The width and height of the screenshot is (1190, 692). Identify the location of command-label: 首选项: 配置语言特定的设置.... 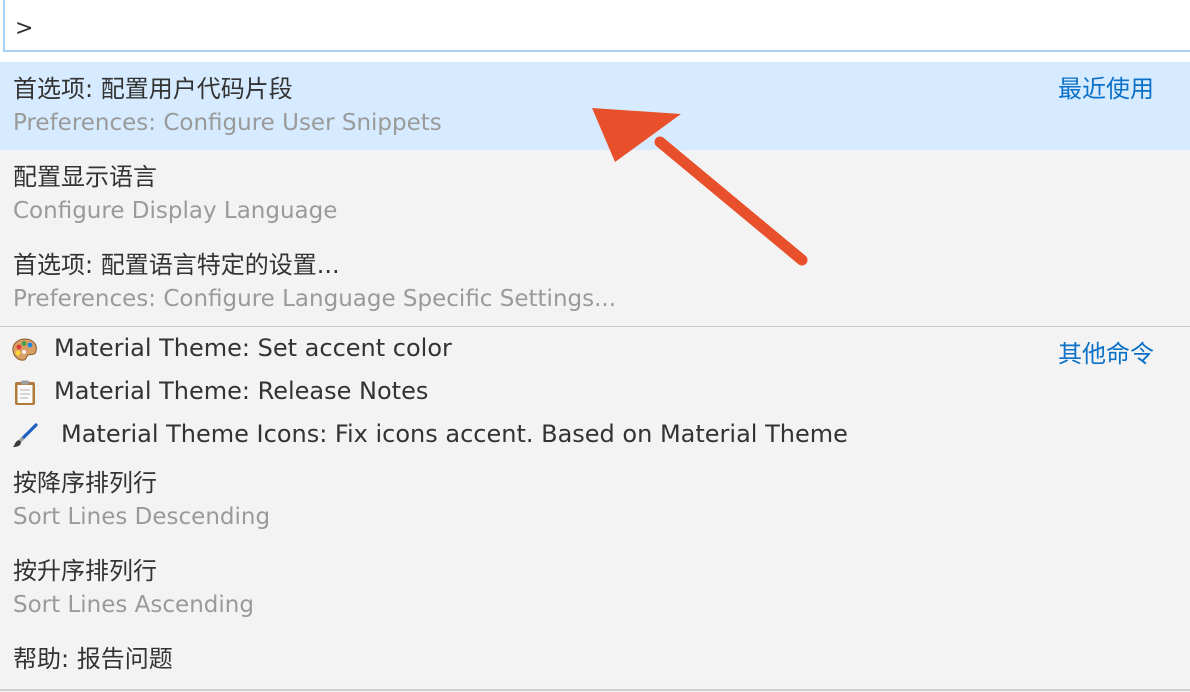
(176, 265).